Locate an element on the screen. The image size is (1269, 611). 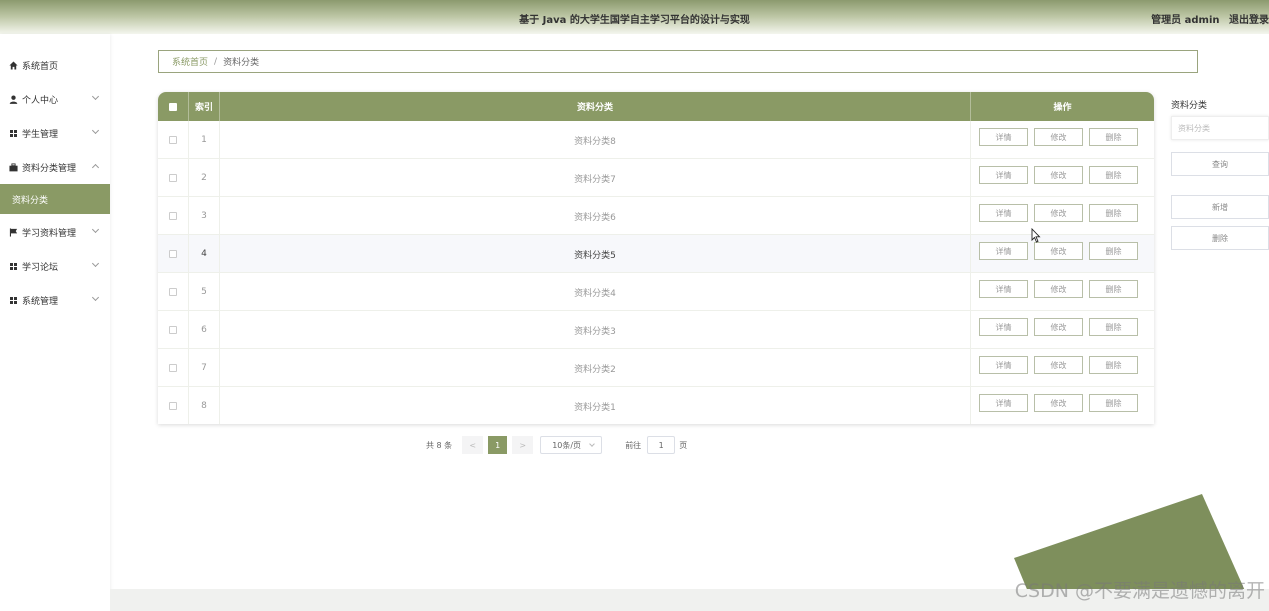
logout-link: 退出登录 is located at coordinates (1249, 20).